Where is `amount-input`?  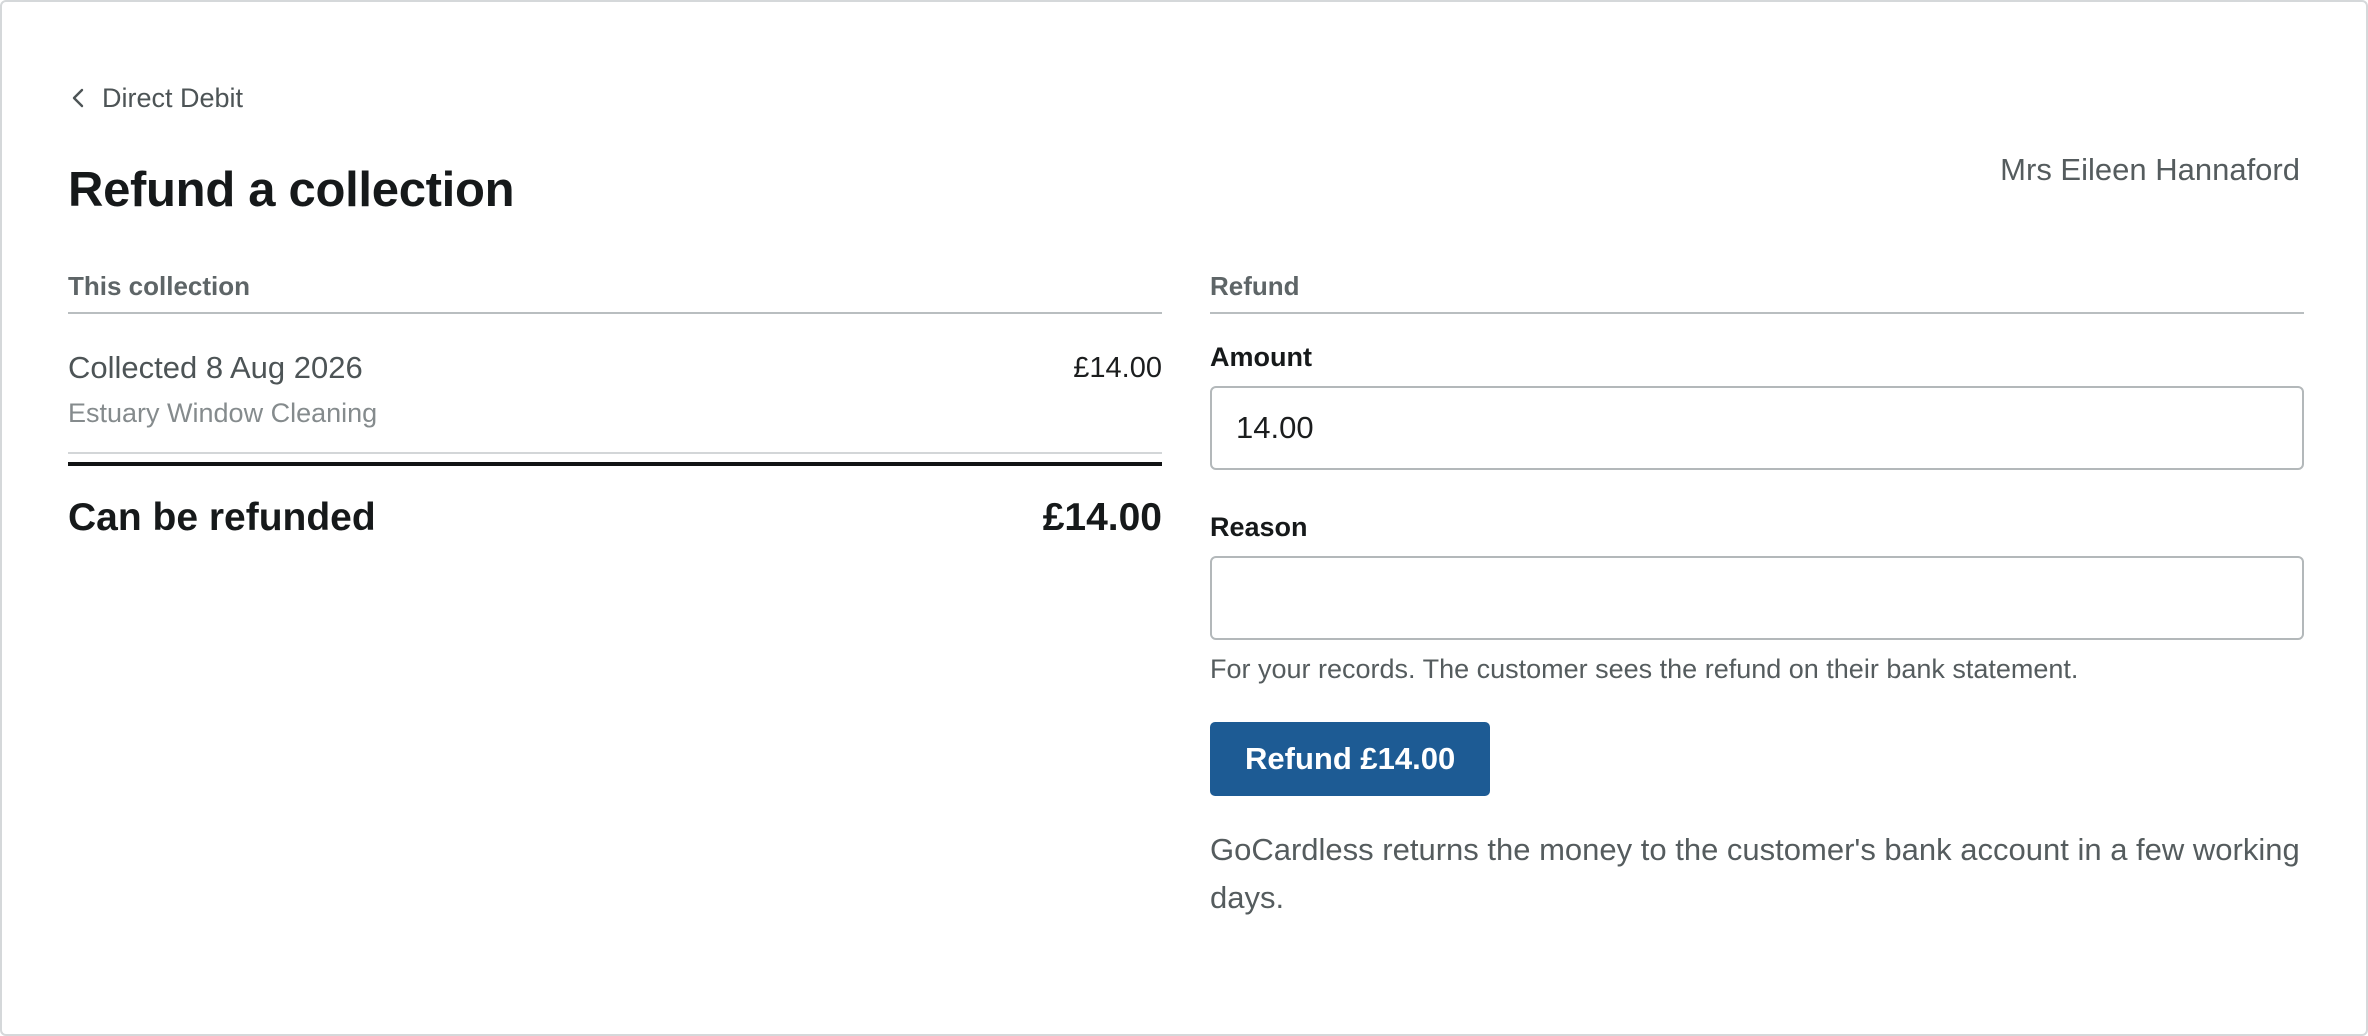
amount-input is located at coordinates (1757, 428).